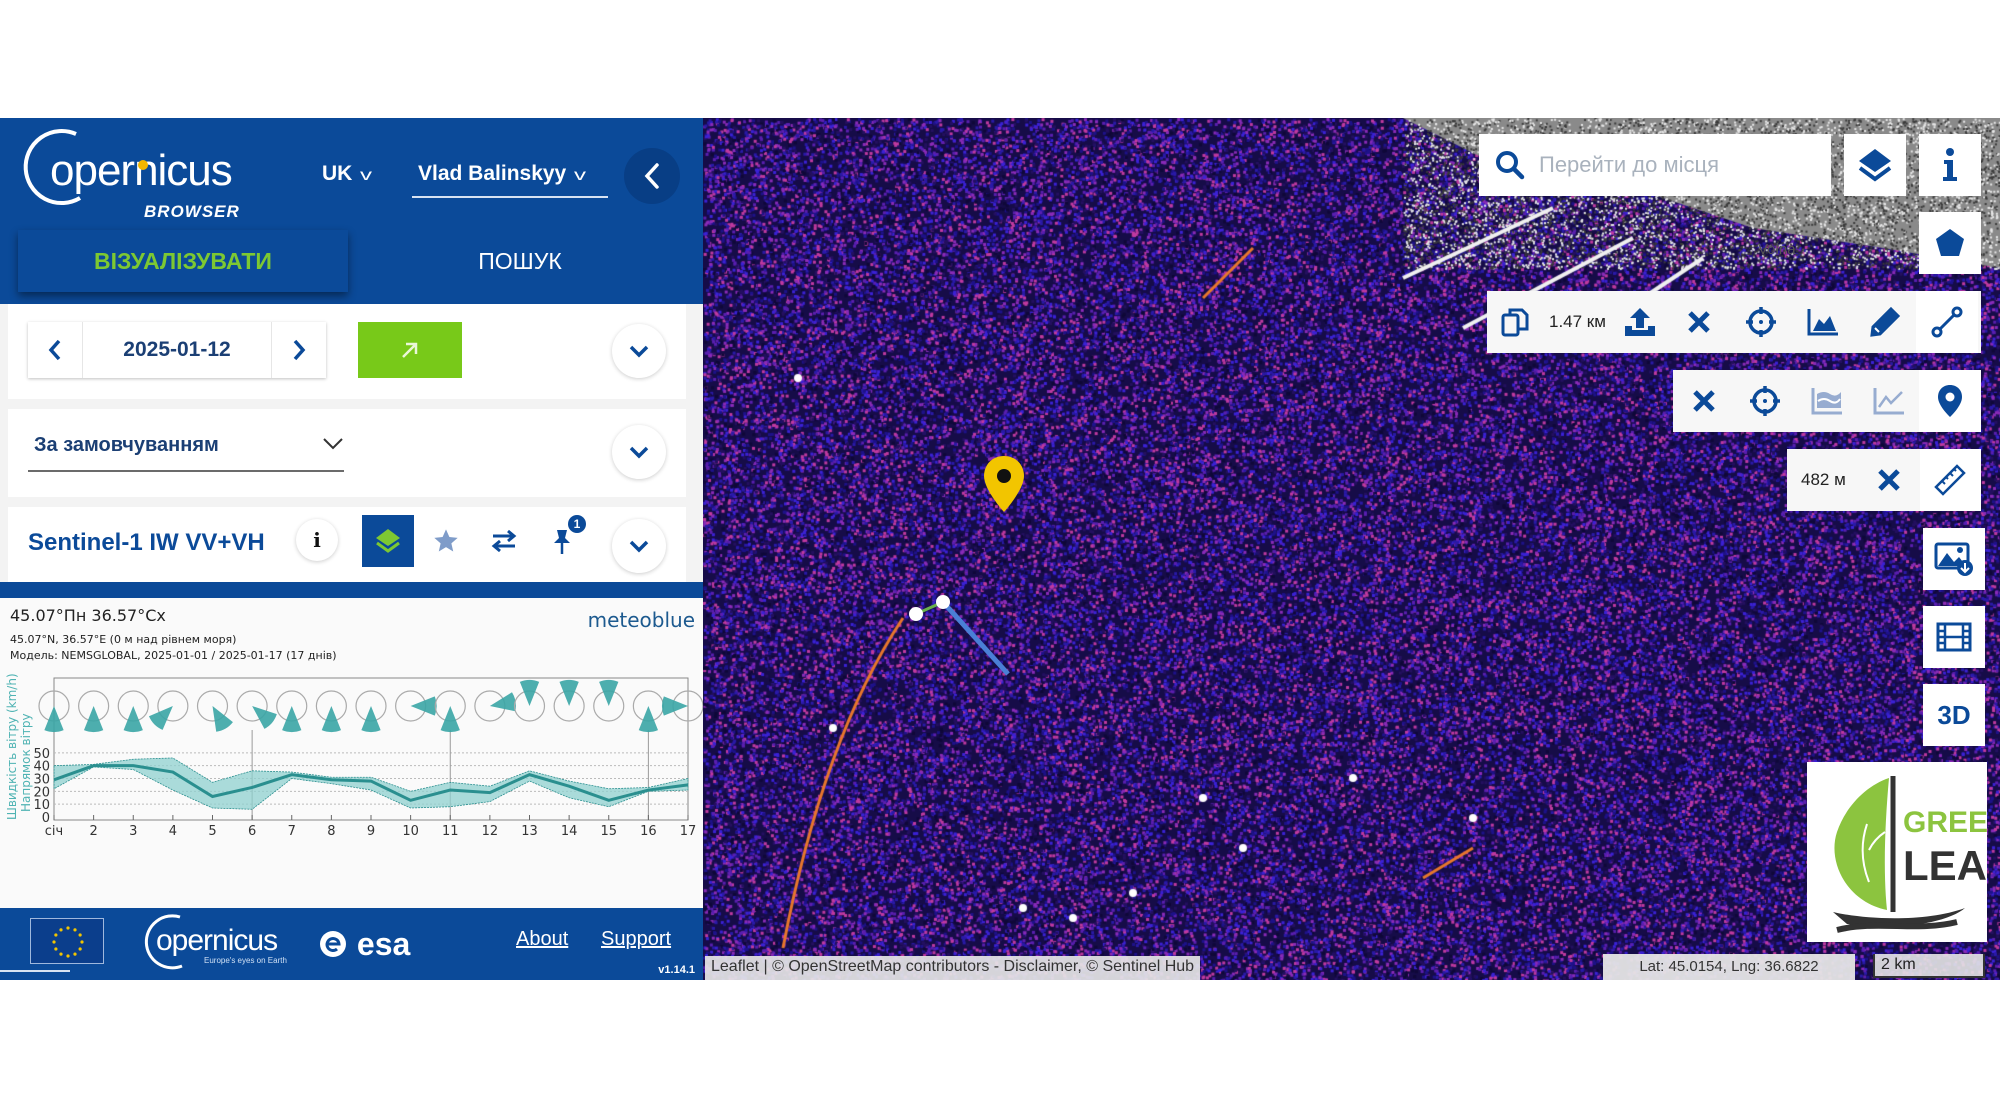 The height and width of the screenshot is (1100, 2000). Describe the element at coordinates (1577, 321) in the screenshot. I see `line-length-value: 1.47 км` at that location.